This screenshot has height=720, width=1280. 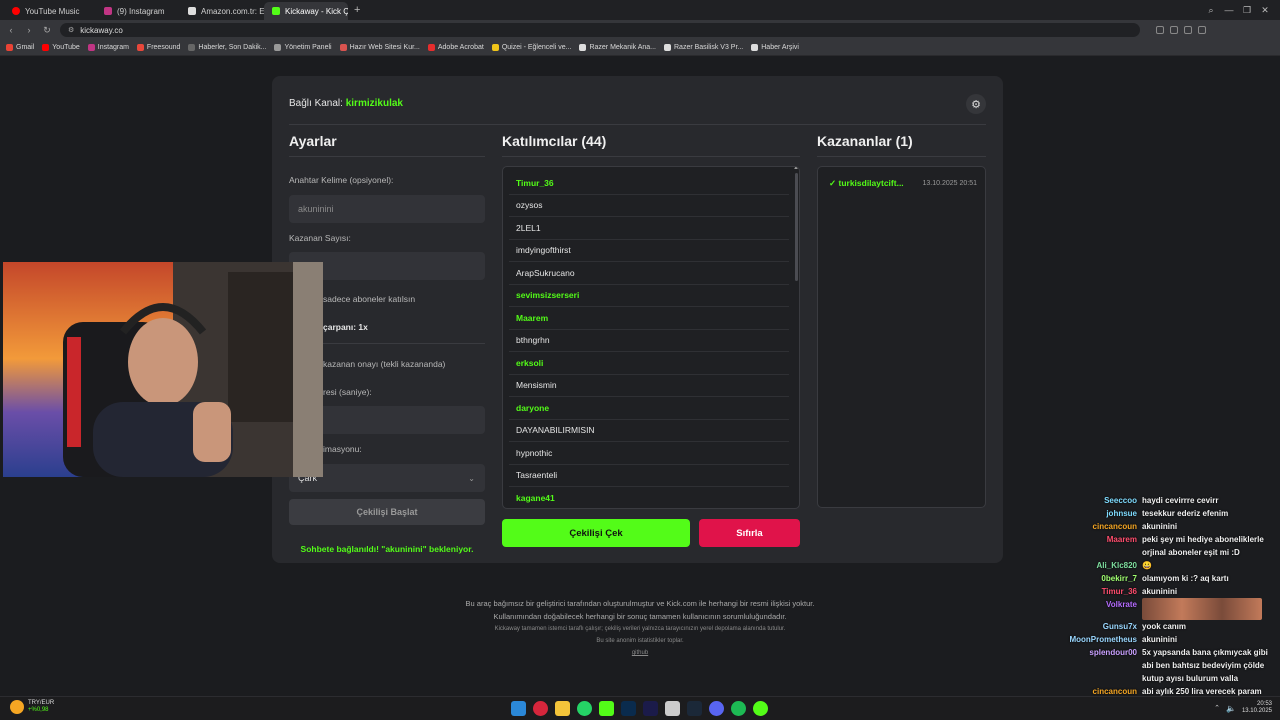 I want to click on bookmark-item: YouTube, so click(x=61, y=47).